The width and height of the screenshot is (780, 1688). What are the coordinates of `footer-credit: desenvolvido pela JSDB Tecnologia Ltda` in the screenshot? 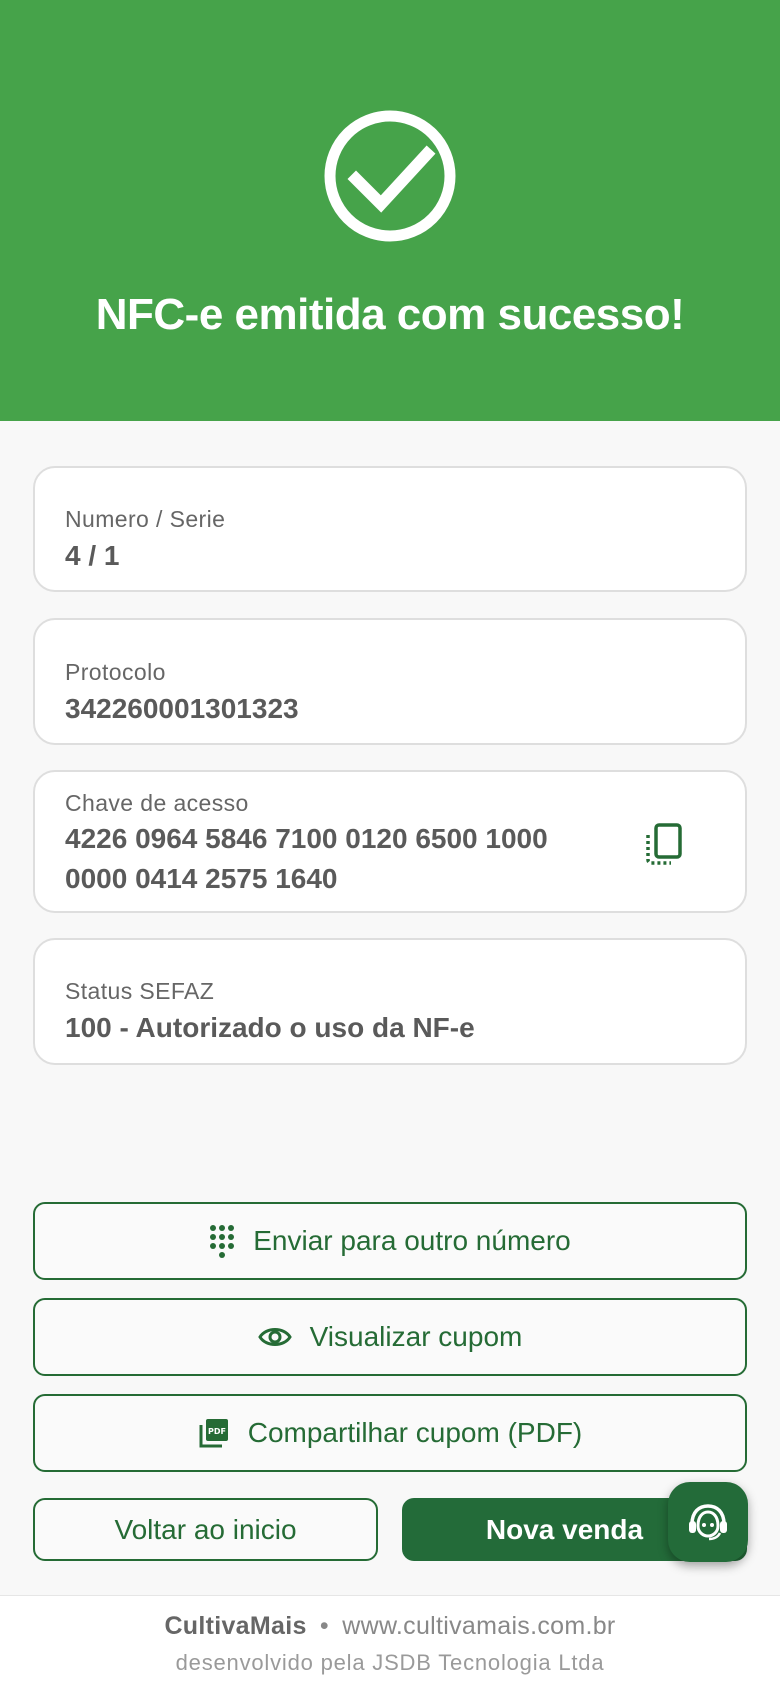 It's located at (390, 1662).